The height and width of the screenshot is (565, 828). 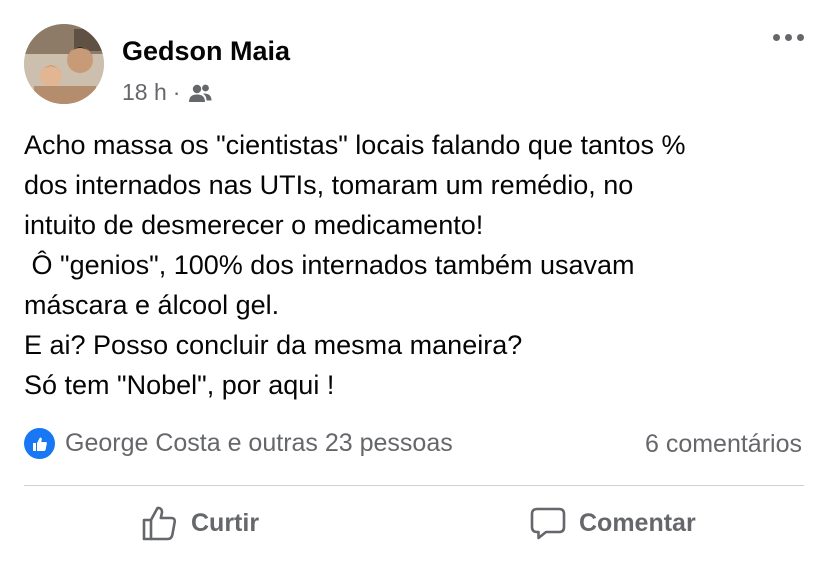 I want to click on avatar-photo, so click(x=64, y=64).